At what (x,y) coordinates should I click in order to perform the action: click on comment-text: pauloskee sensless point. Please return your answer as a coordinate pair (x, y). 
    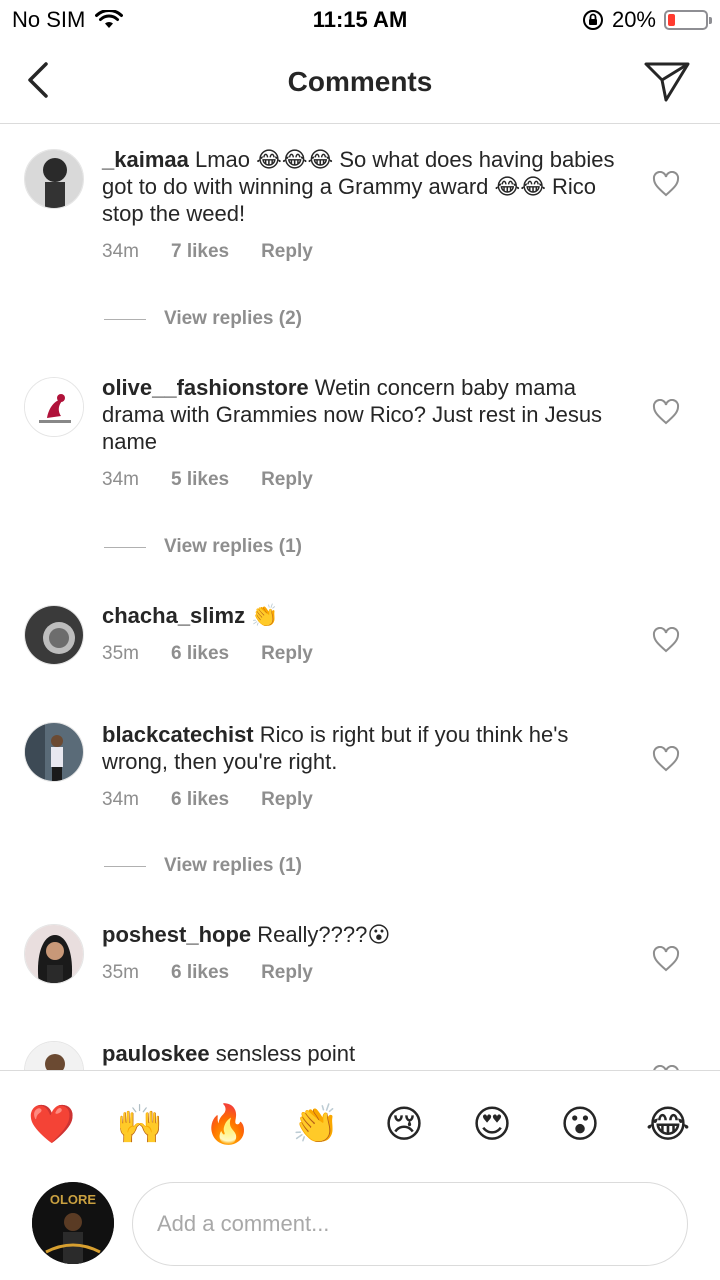
    Looking at the image, I should click on (362, 1053).